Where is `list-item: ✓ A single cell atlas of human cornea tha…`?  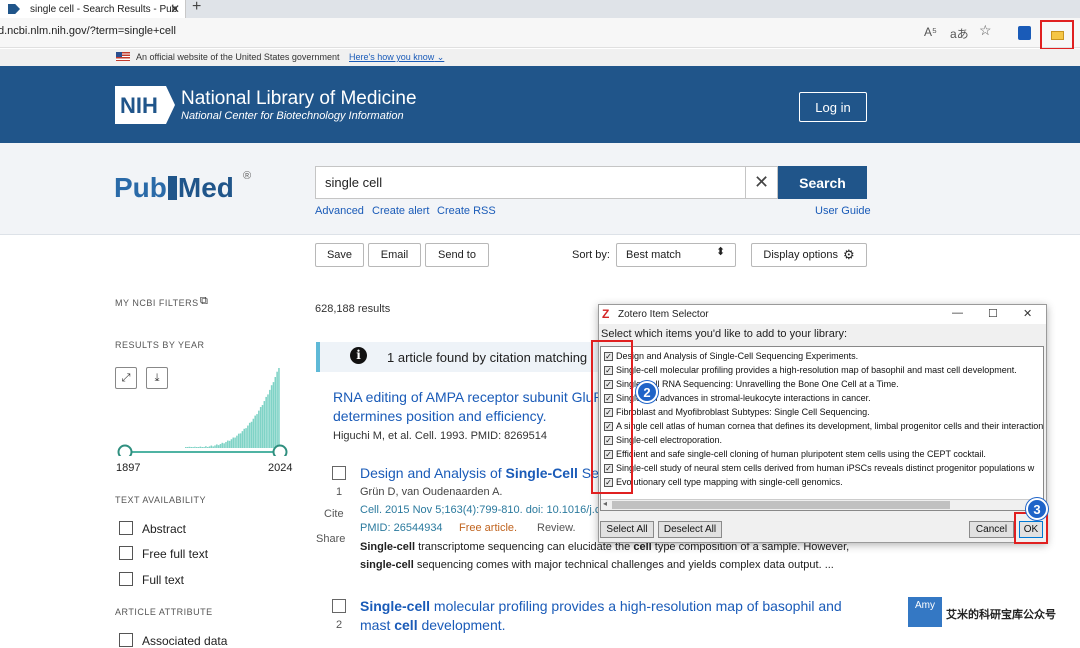
list-item: ✓ A single cell atlas of human cornea tha… is located at coordinates (823, 426).